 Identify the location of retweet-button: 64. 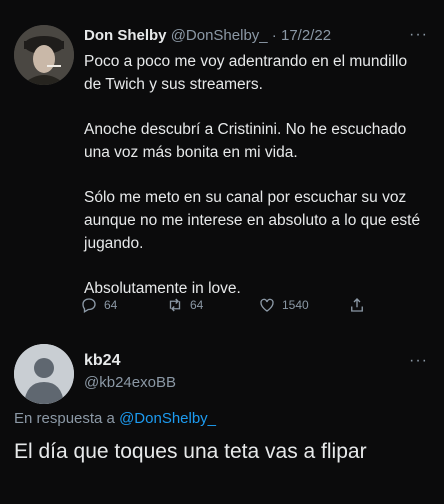
(184, 305).